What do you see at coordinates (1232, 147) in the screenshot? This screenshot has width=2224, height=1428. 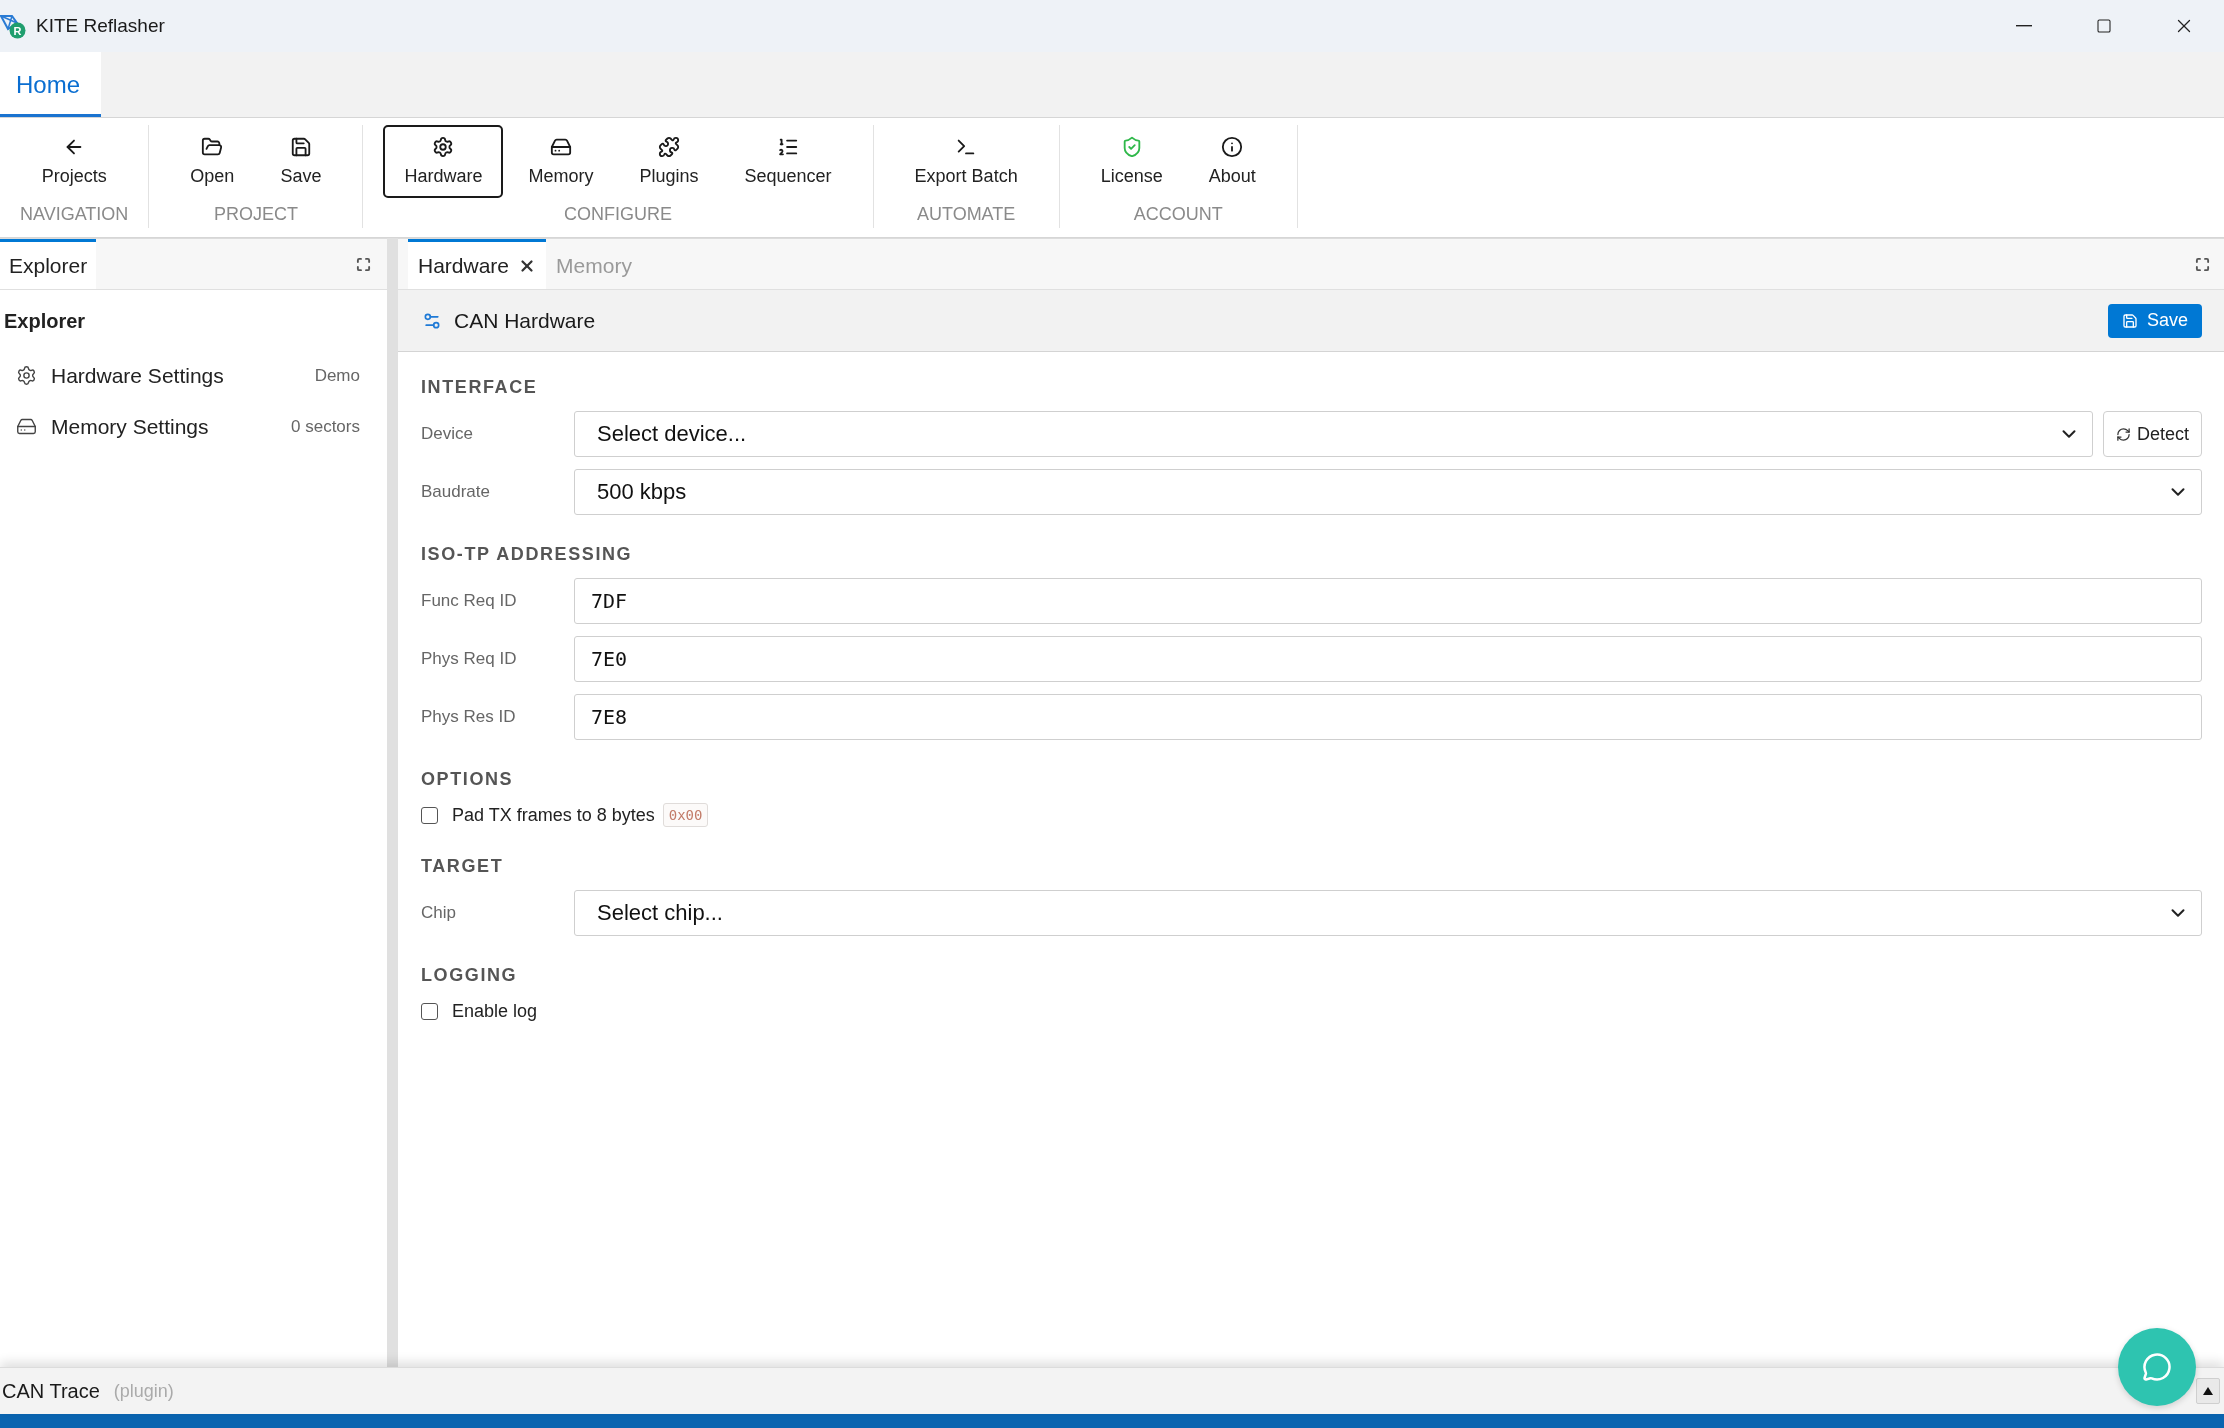 I see `info-icon` at bounding box center [1232, 147].